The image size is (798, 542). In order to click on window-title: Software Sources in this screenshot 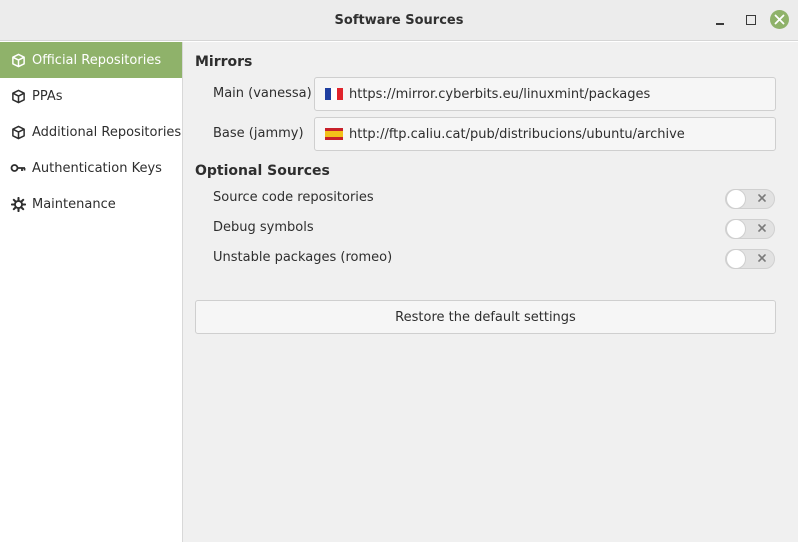, I will do `click(399, 20)`.